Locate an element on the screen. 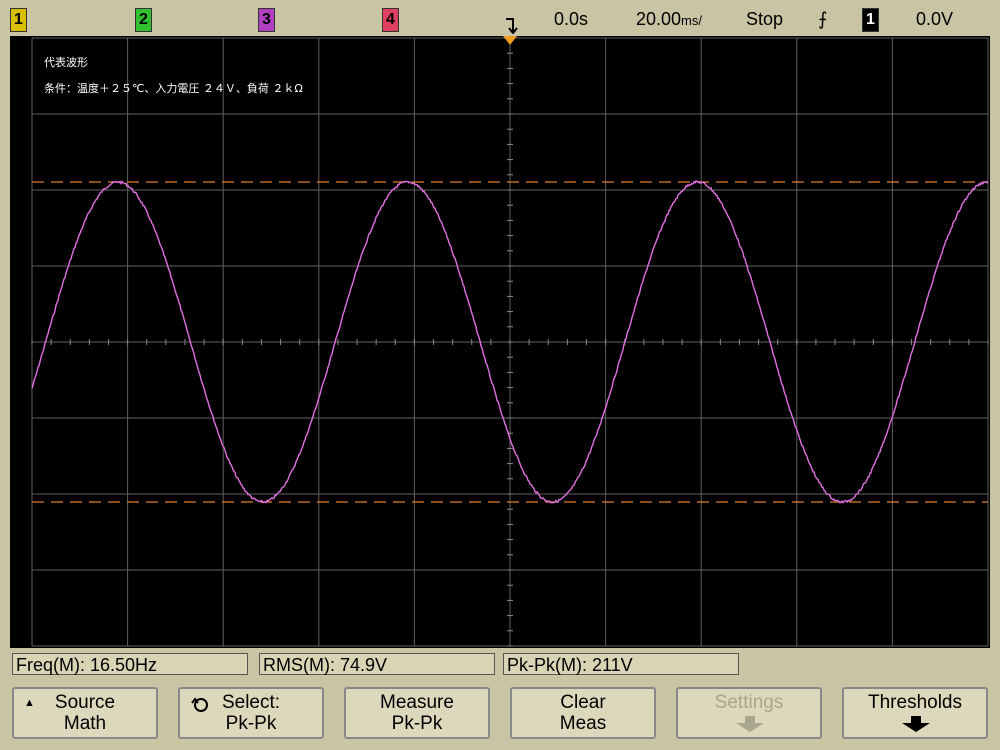 This screenshot has height=750, width=1000. clear-meas-softkey: Clear Meas is located at coordinates (583, 713).